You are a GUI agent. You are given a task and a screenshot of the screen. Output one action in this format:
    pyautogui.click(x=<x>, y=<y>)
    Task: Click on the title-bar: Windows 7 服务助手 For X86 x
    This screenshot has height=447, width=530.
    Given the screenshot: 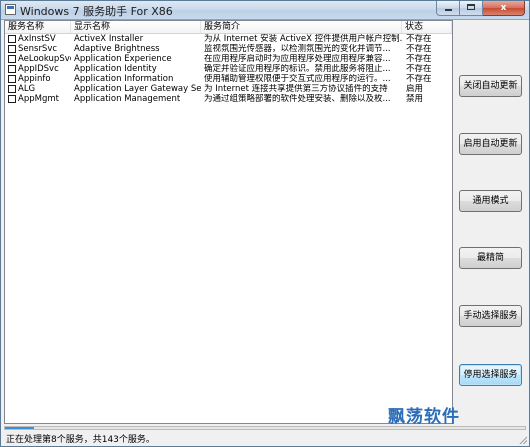 What is the action you would take?
    pyautogui.click(x=265, y=10)
    